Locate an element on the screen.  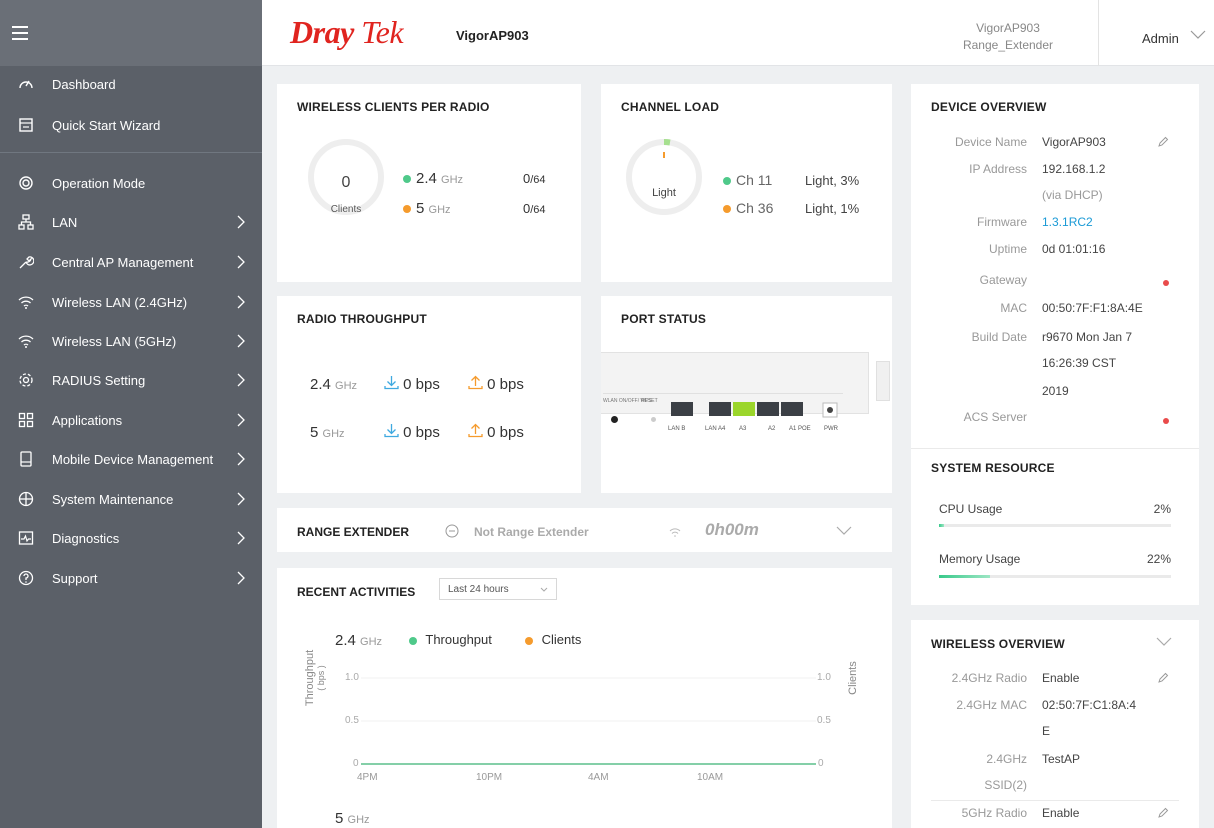
adjacent-panel is located at coordinates (883, 381).